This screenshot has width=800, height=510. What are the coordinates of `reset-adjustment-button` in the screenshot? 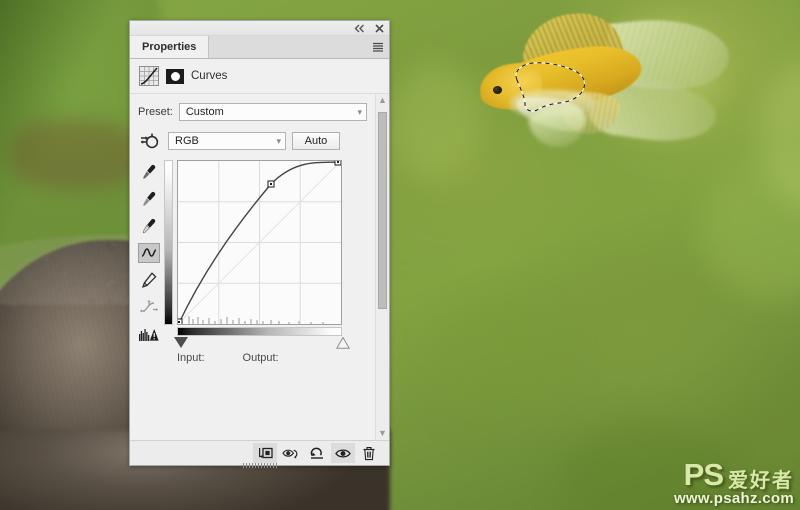 It's located at (317, 453).